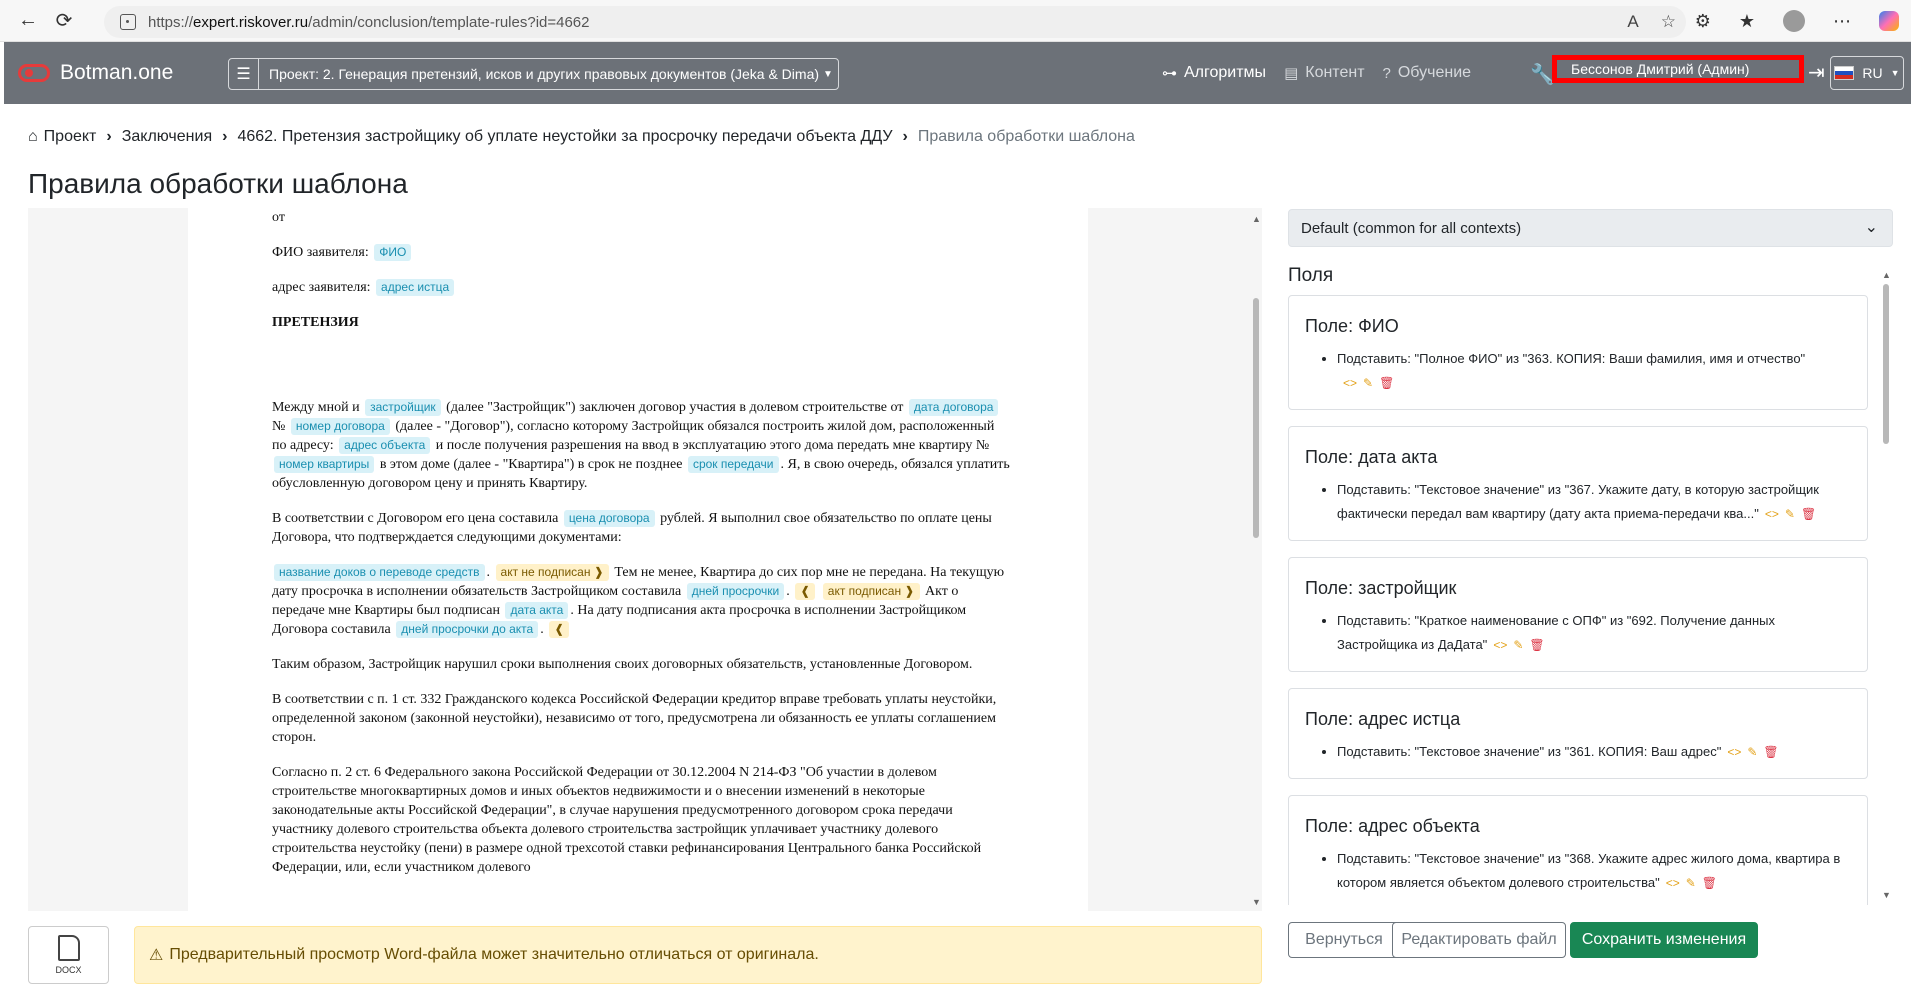 The image size is (1911, 1003). Describe the element at coordinates (278, 217) in the screenshot. I see `doc-line-from: от` at that location.